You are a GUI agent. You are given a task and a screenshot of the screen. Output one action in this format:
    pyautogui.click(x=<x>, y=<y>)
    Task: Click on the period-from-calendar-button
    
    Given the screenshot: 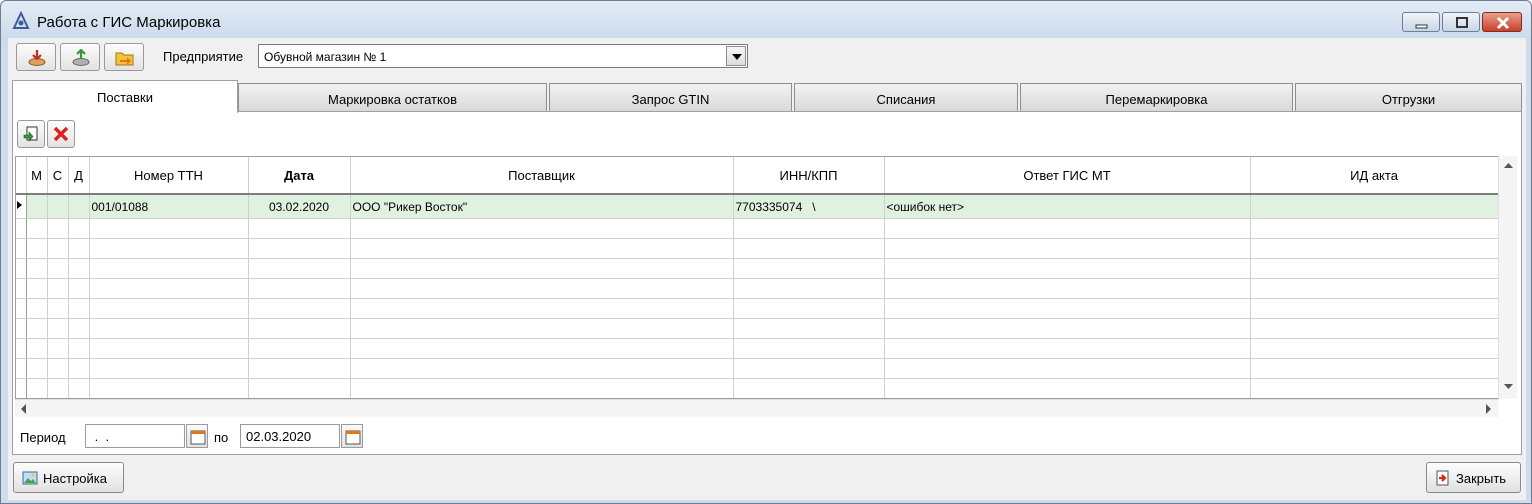 What is the action you would take?
    pyautogui.click(x=197, y=436)
    